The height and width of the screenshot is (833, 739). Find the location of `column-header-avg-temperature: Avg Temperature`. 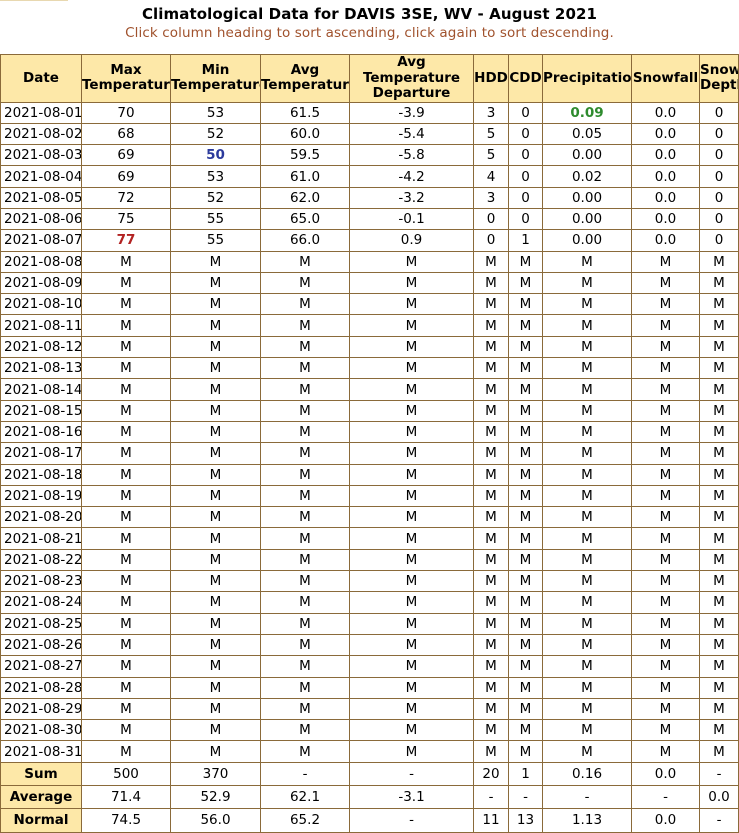

column-header-avg-temperature: Avg Temperature is located at coordinates (305, 78).